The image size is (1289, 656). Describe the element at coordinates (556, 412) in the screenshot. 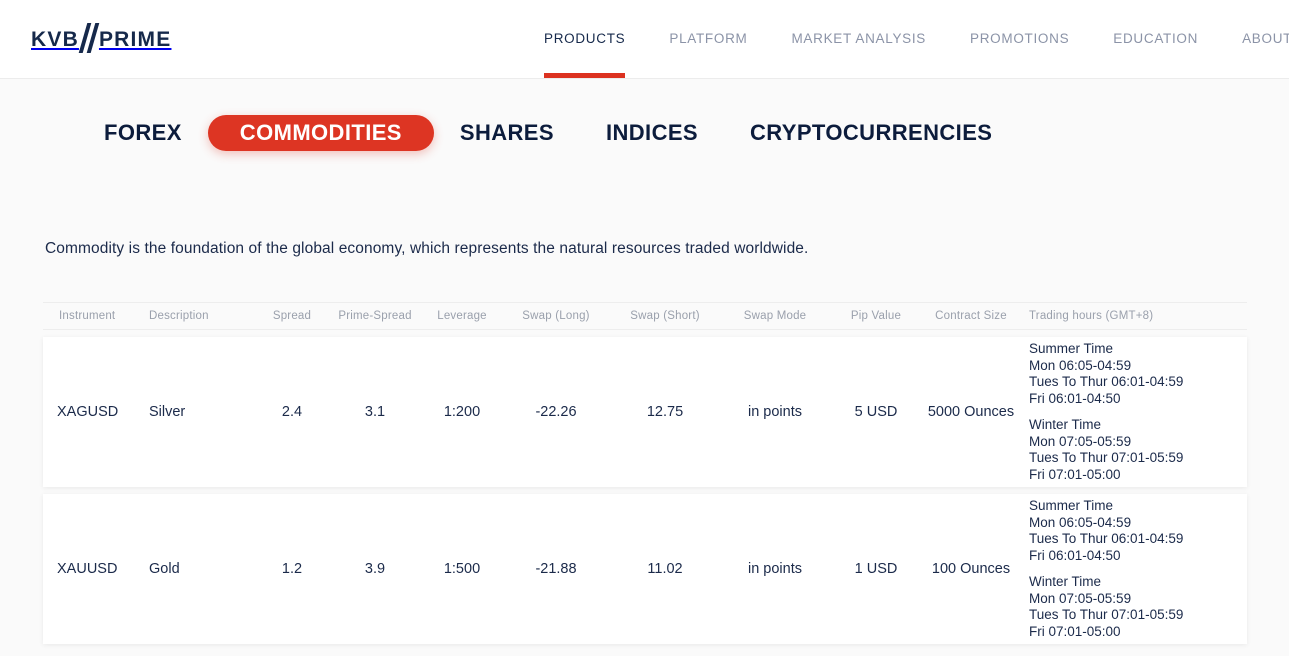

I see `cell-swap-long: -22.26` at that location.